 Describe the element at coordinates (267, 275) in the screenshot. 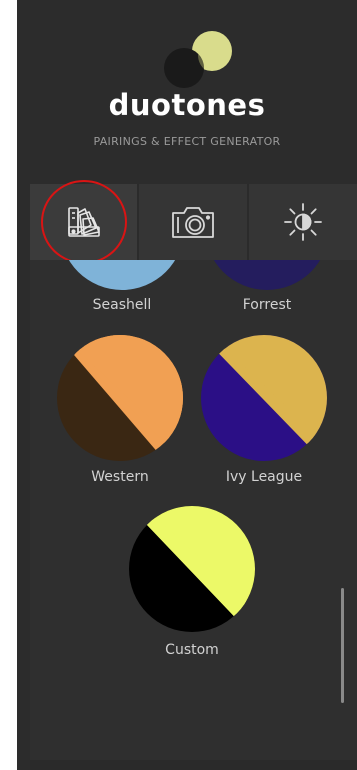

I see `swatch-forrest` at that location.